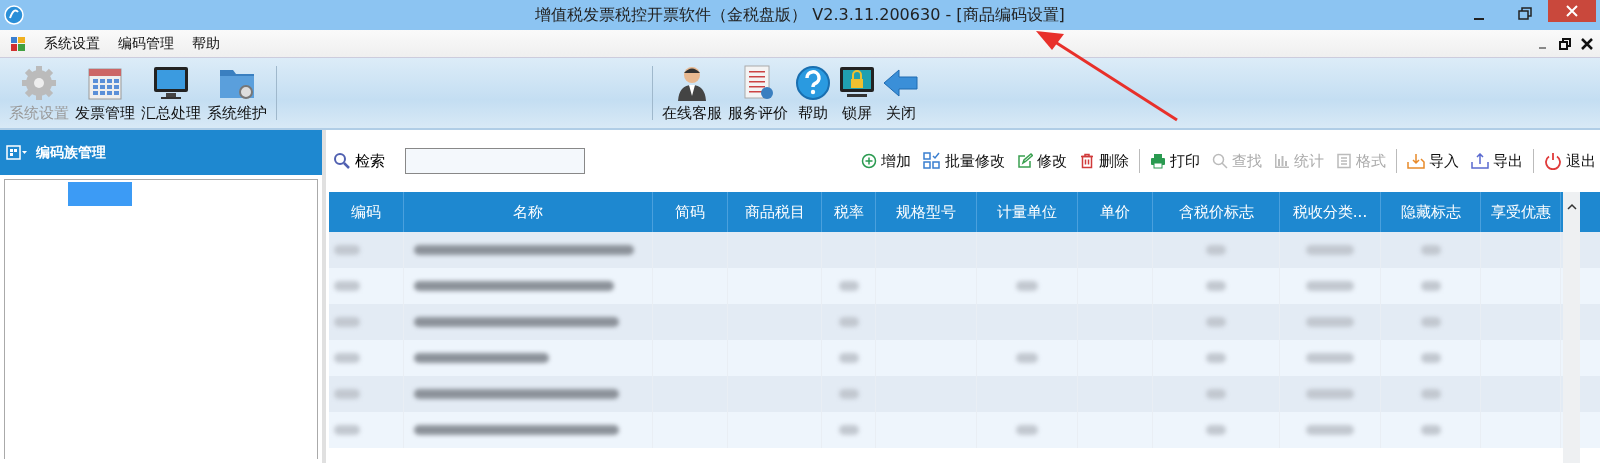 This screenshot has height=463, width=1600. What do you see at coordinates (1158, 161) in the screenshot?
I see `printer-icon` at bounding box center [1158, 161].